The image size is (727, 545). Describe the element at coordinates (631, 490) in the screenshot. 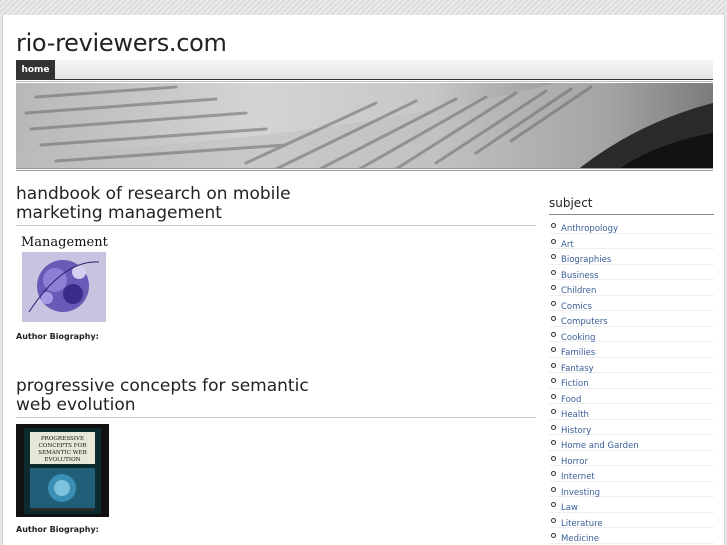

I see `category-item: Investing` at that location.